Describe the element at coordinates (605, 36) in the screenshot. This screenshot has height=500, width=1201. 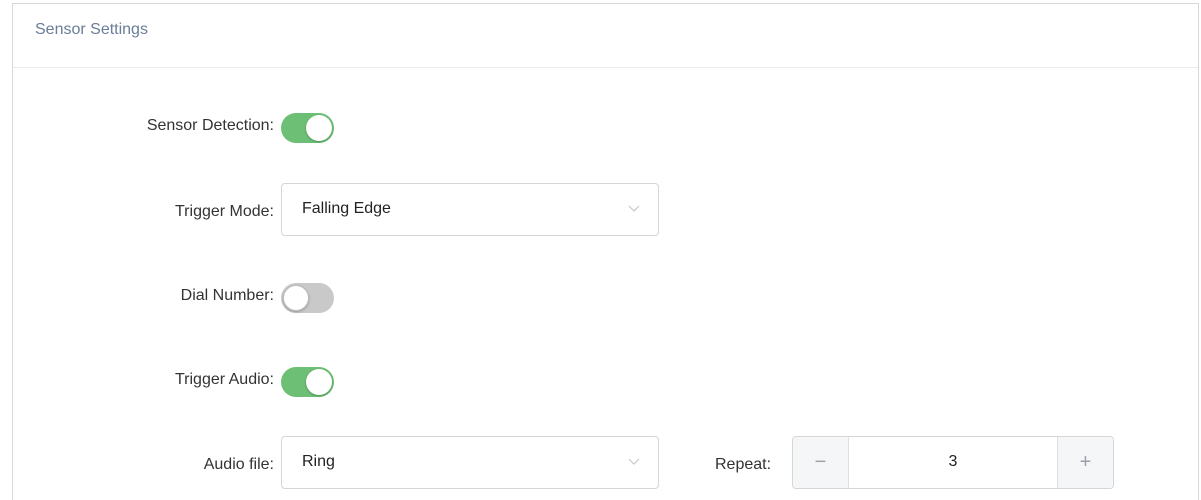
I see `panel-header: Sensor Settings` at that location.